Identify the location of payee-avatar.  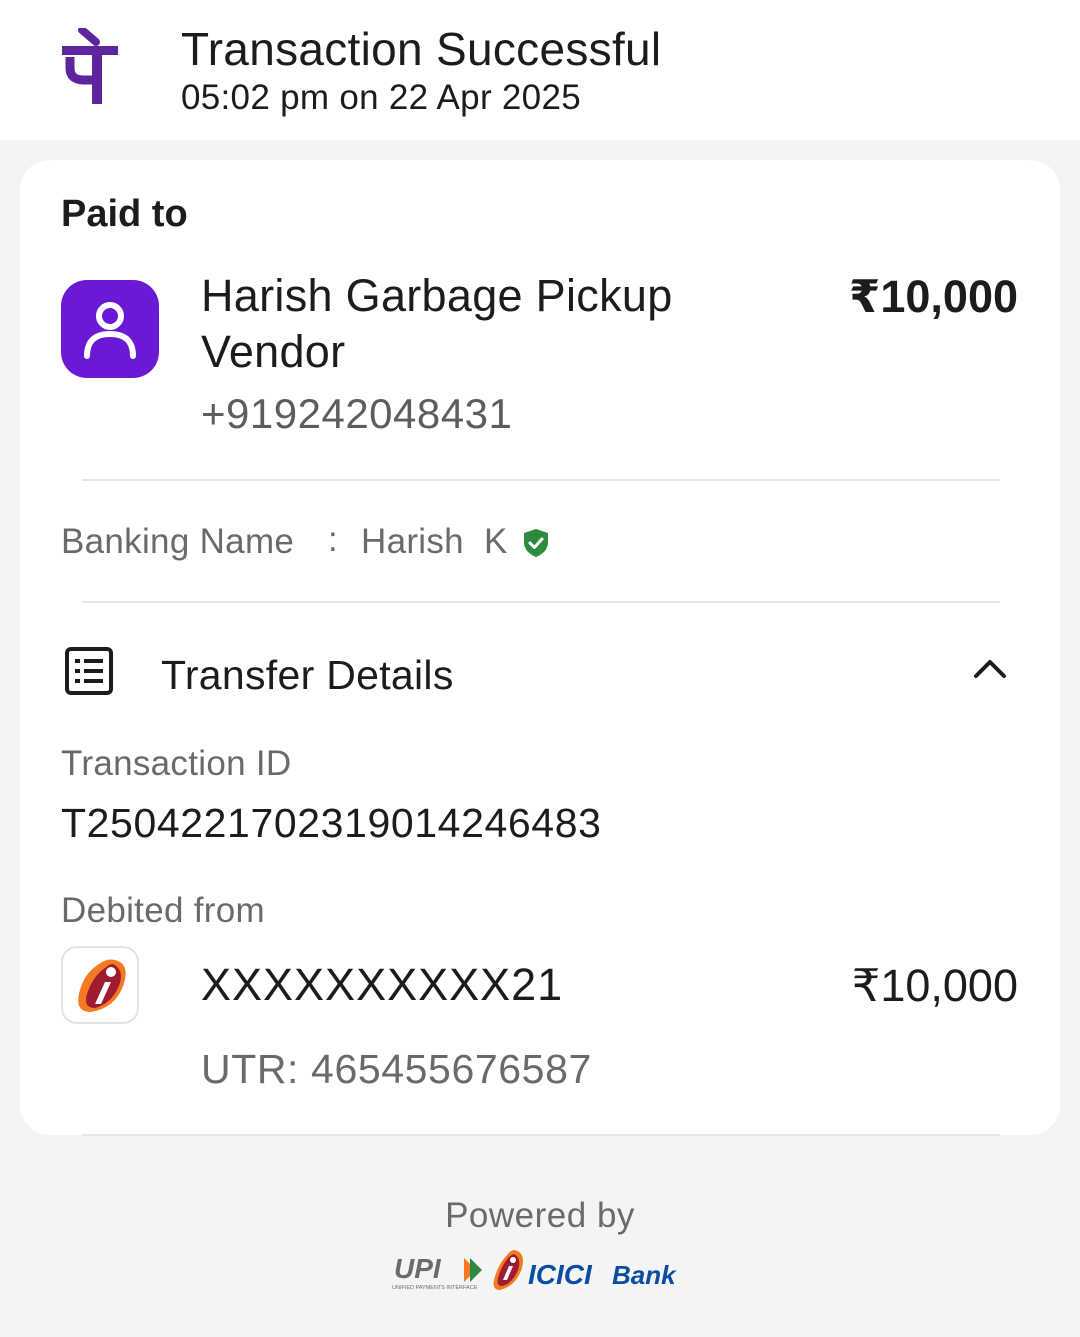
(110, 329).